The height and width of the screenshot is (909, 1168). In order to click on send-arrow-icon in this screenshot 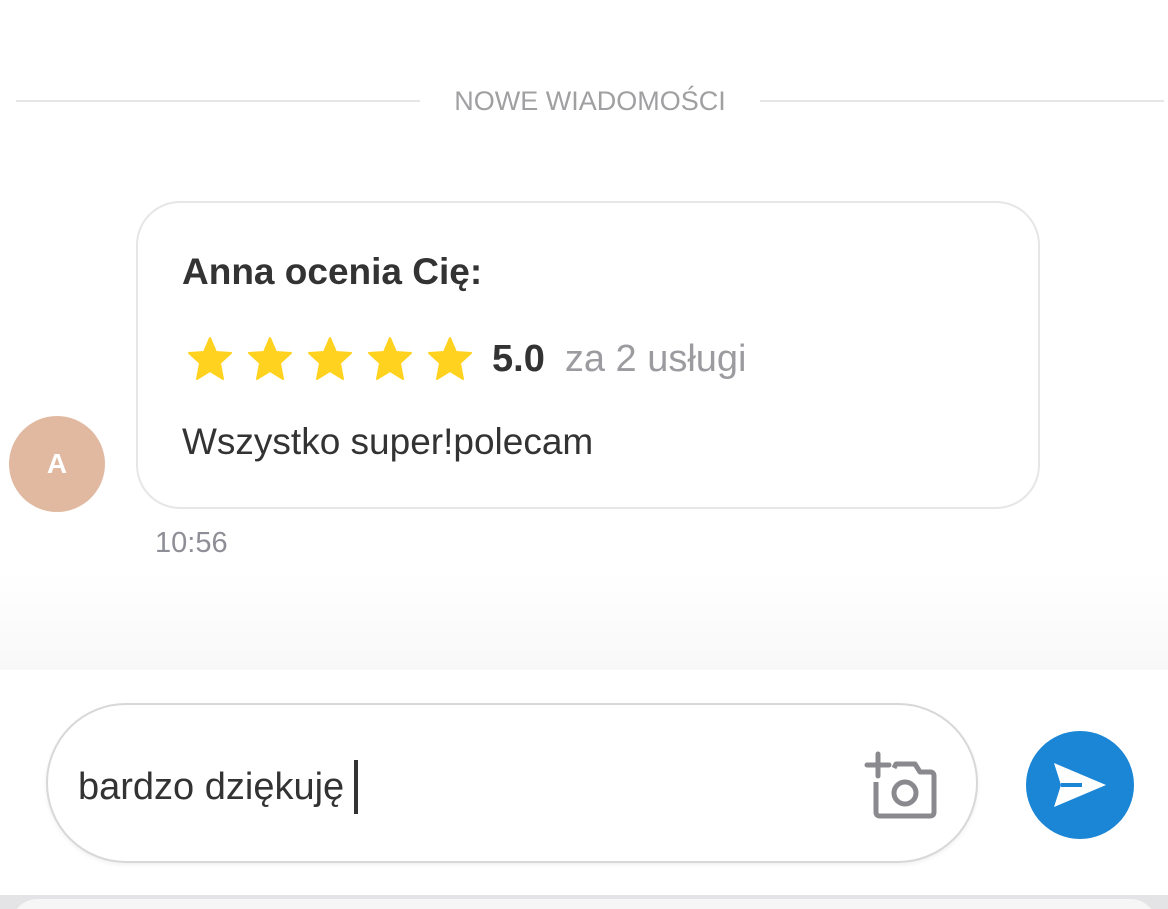, I will do `click(1080, 785)`.